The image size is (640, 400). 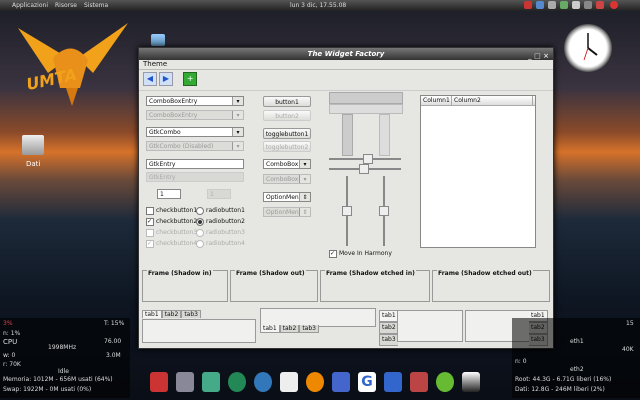 I want to click on checkbutton4: ✓ checkbutton4, so click(x=172, y=243).